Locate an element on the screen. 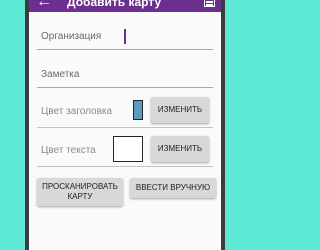  phone-bezel-edge is located at coordinates (223, 125).